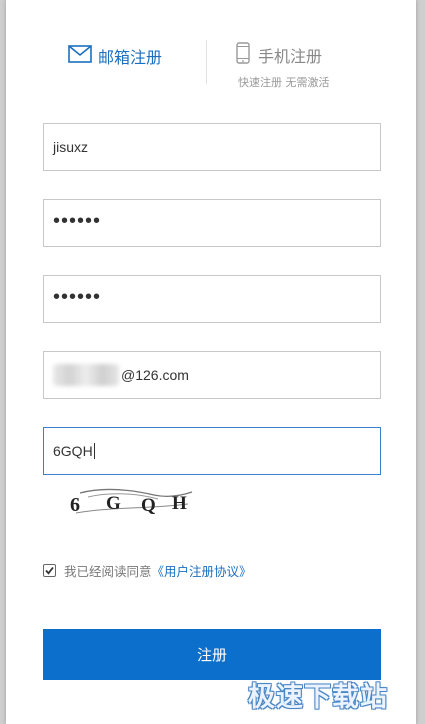 Image resolution: width=425 pixels, height=724 pixels. What do you see at coordinates (77, 297) in the screenshot?
I see `confirm-password-value: ••••••` at bounding box center [77, 297].